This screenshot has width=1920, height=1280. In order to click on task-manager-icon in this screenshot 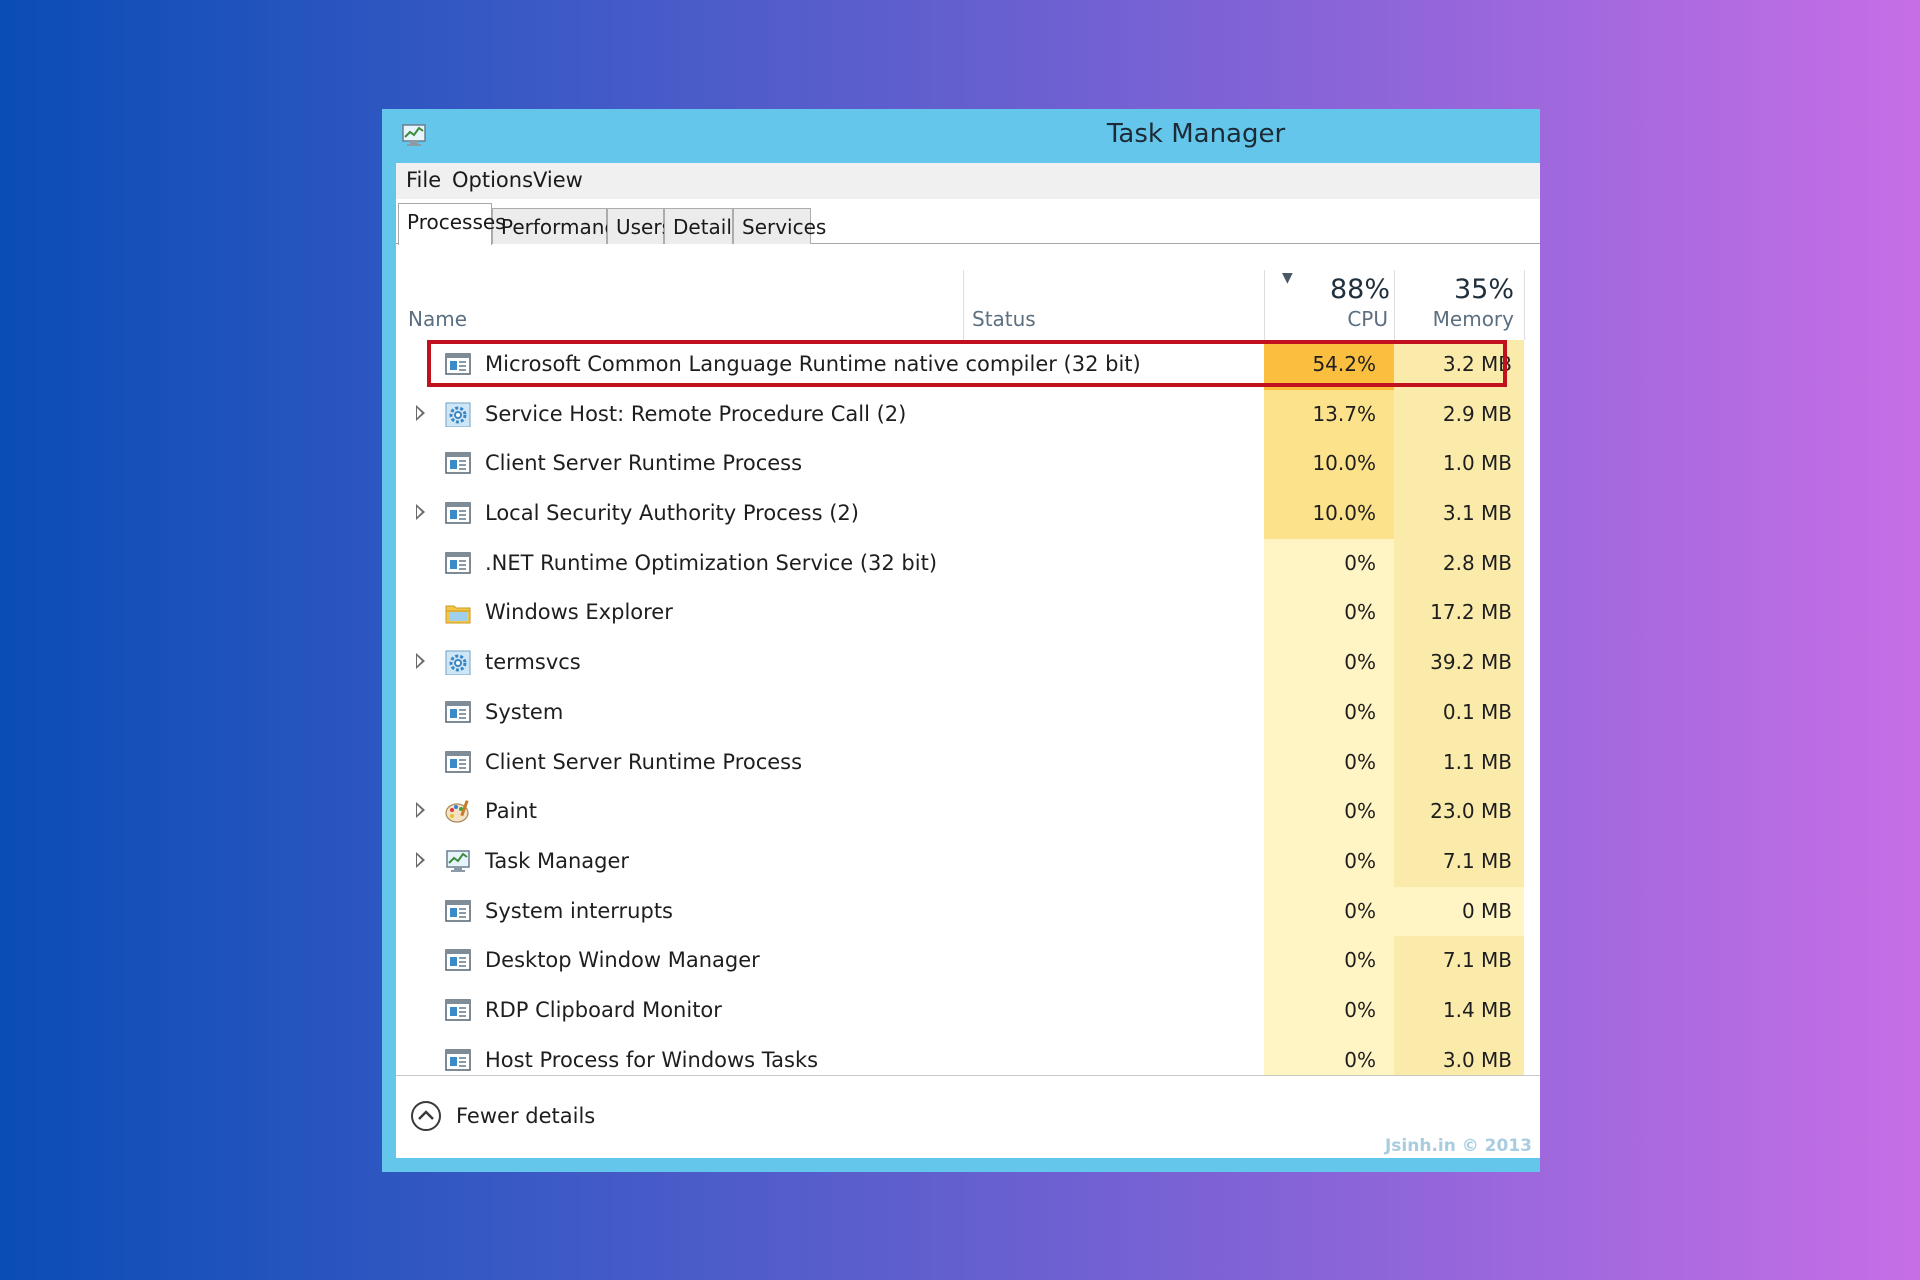, I will do `click(458, 861)`.